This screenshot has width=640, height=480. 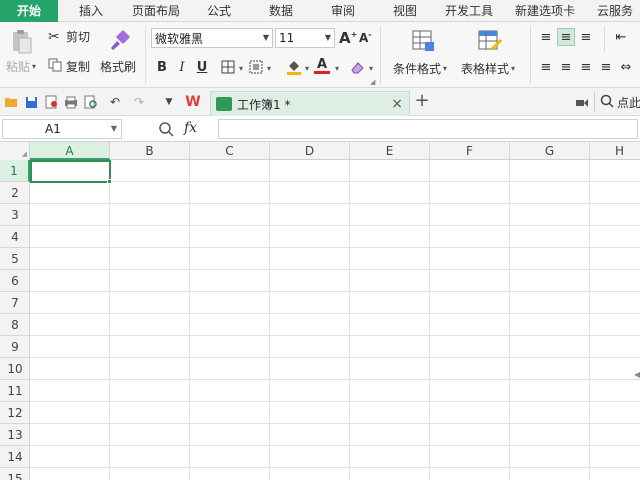 I want to click on tab-page-layout: 页面布局, so click(x=156, y=11).